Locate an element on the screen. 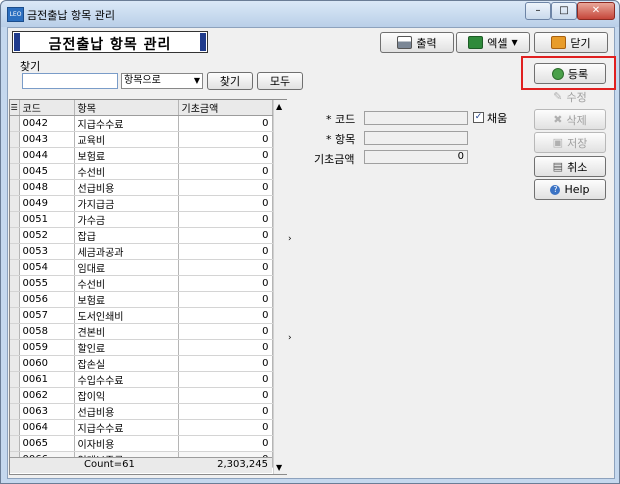 This screenshot has height=484, width=620. table-row: 0063 선급비용 0 is located at coordinates (141, 411).